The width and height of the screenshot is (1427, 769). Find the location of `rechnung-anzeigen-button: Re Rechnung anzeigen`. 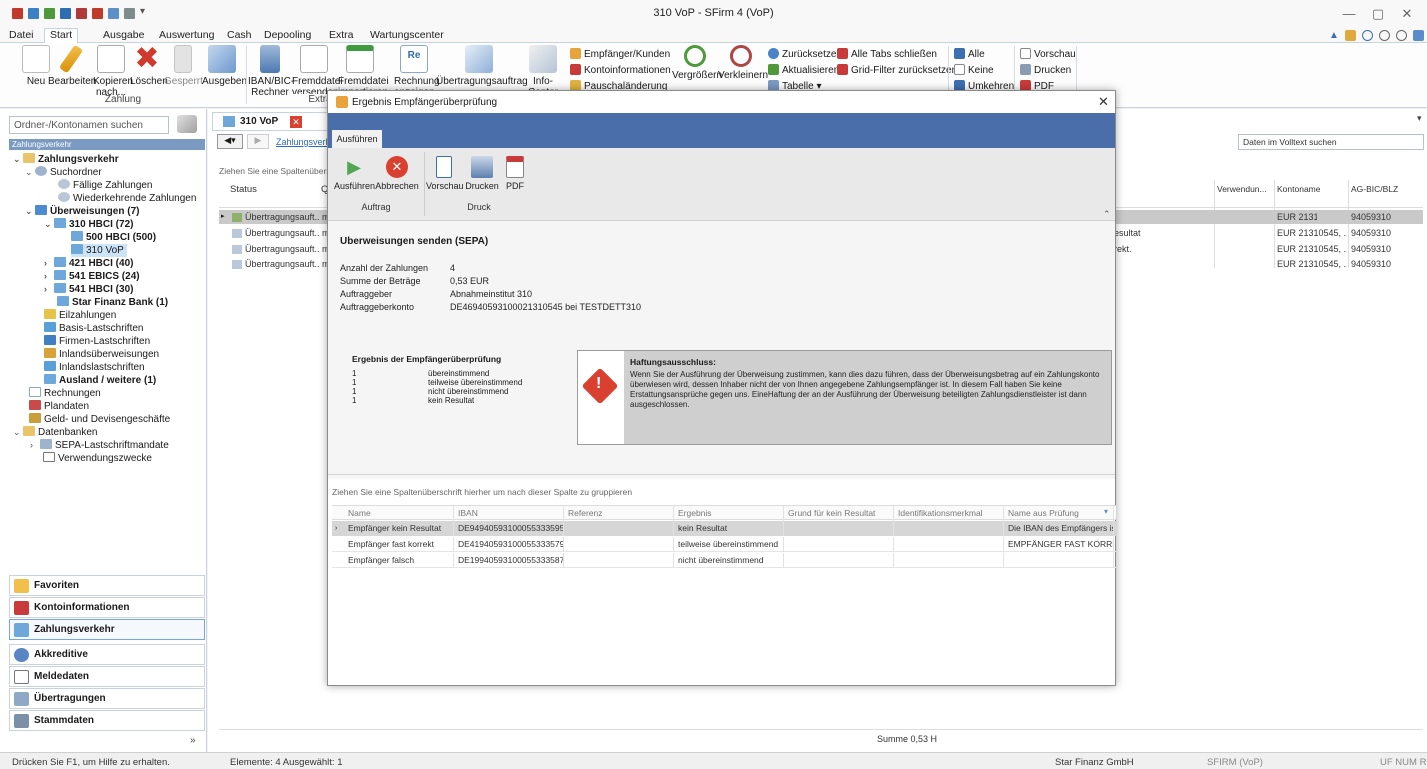

rechnung-anzeigen-button: Re Rechnung anzeigen is located at coordinates (417, 71).